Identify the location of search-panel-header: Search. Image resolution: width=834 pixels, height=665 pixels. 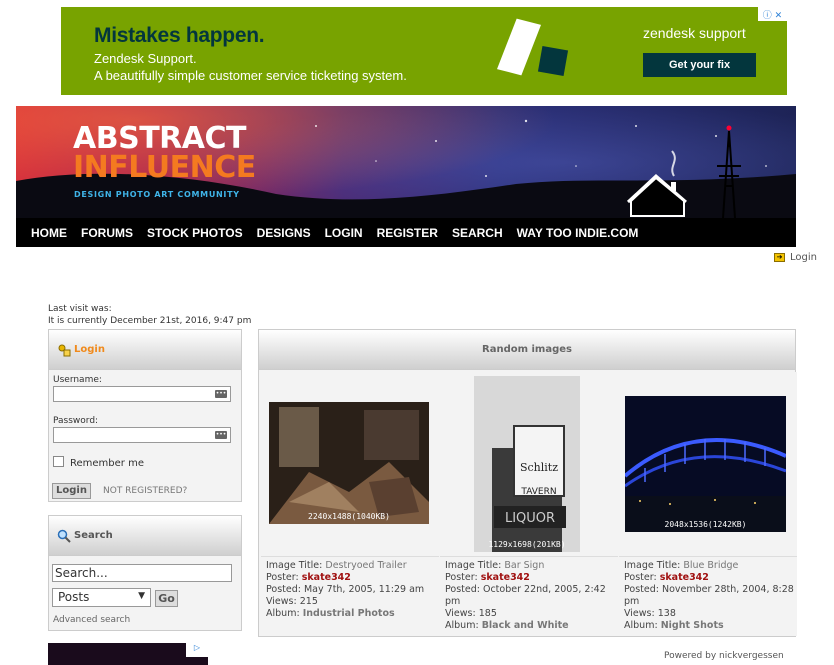
(145, 536).